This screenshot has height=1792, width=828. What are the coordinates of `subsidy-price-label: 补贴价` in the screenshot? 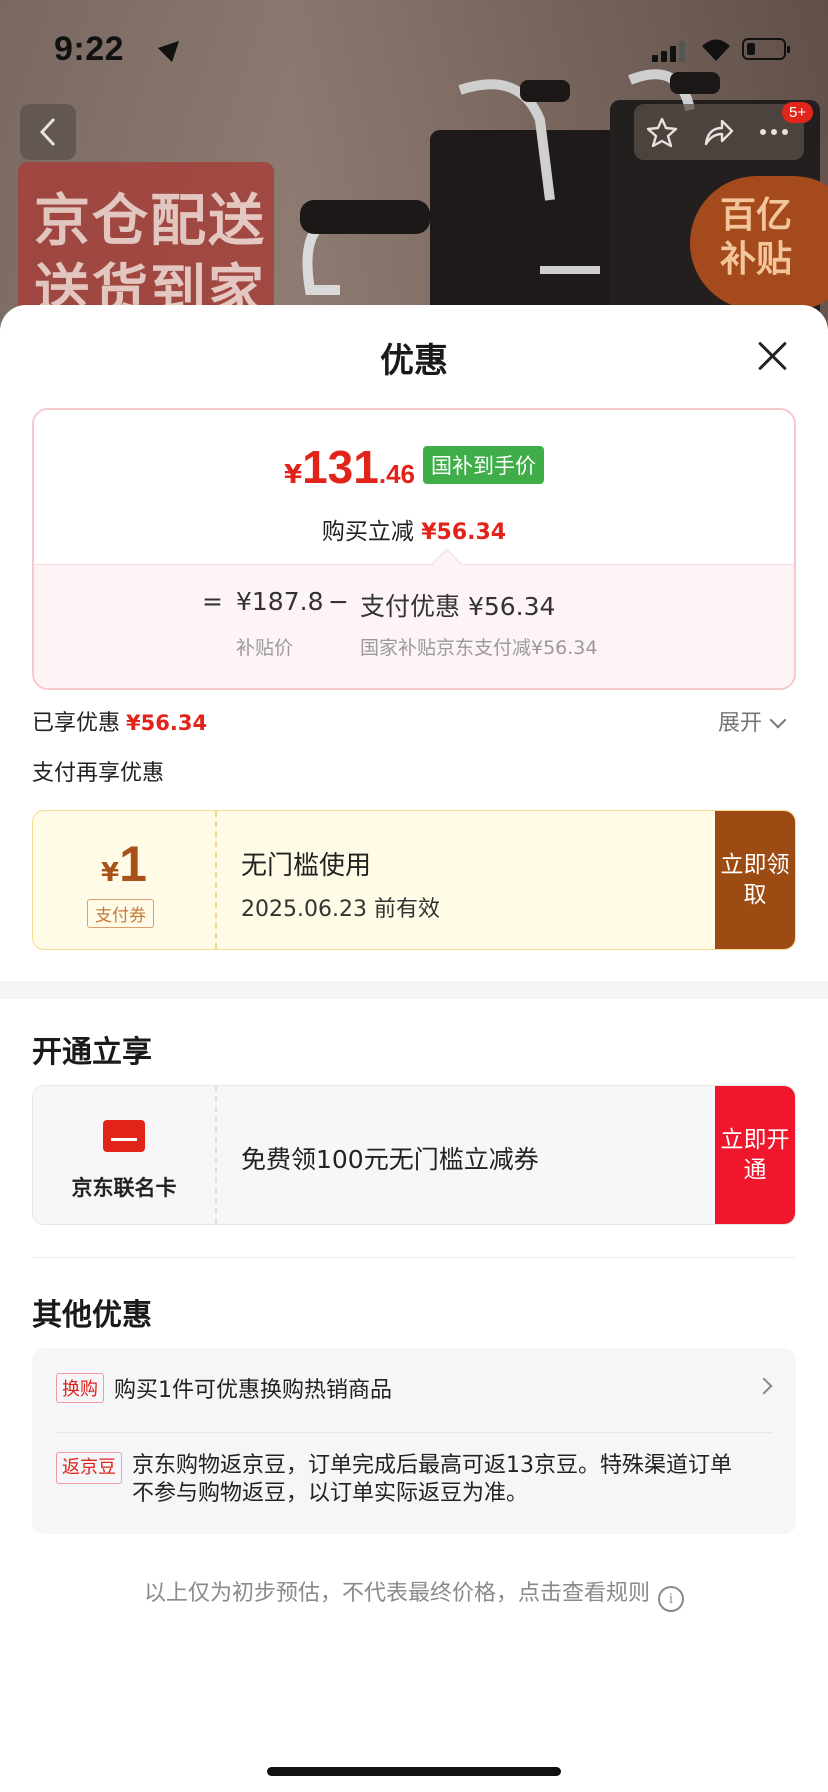 It's located at (265, 648).